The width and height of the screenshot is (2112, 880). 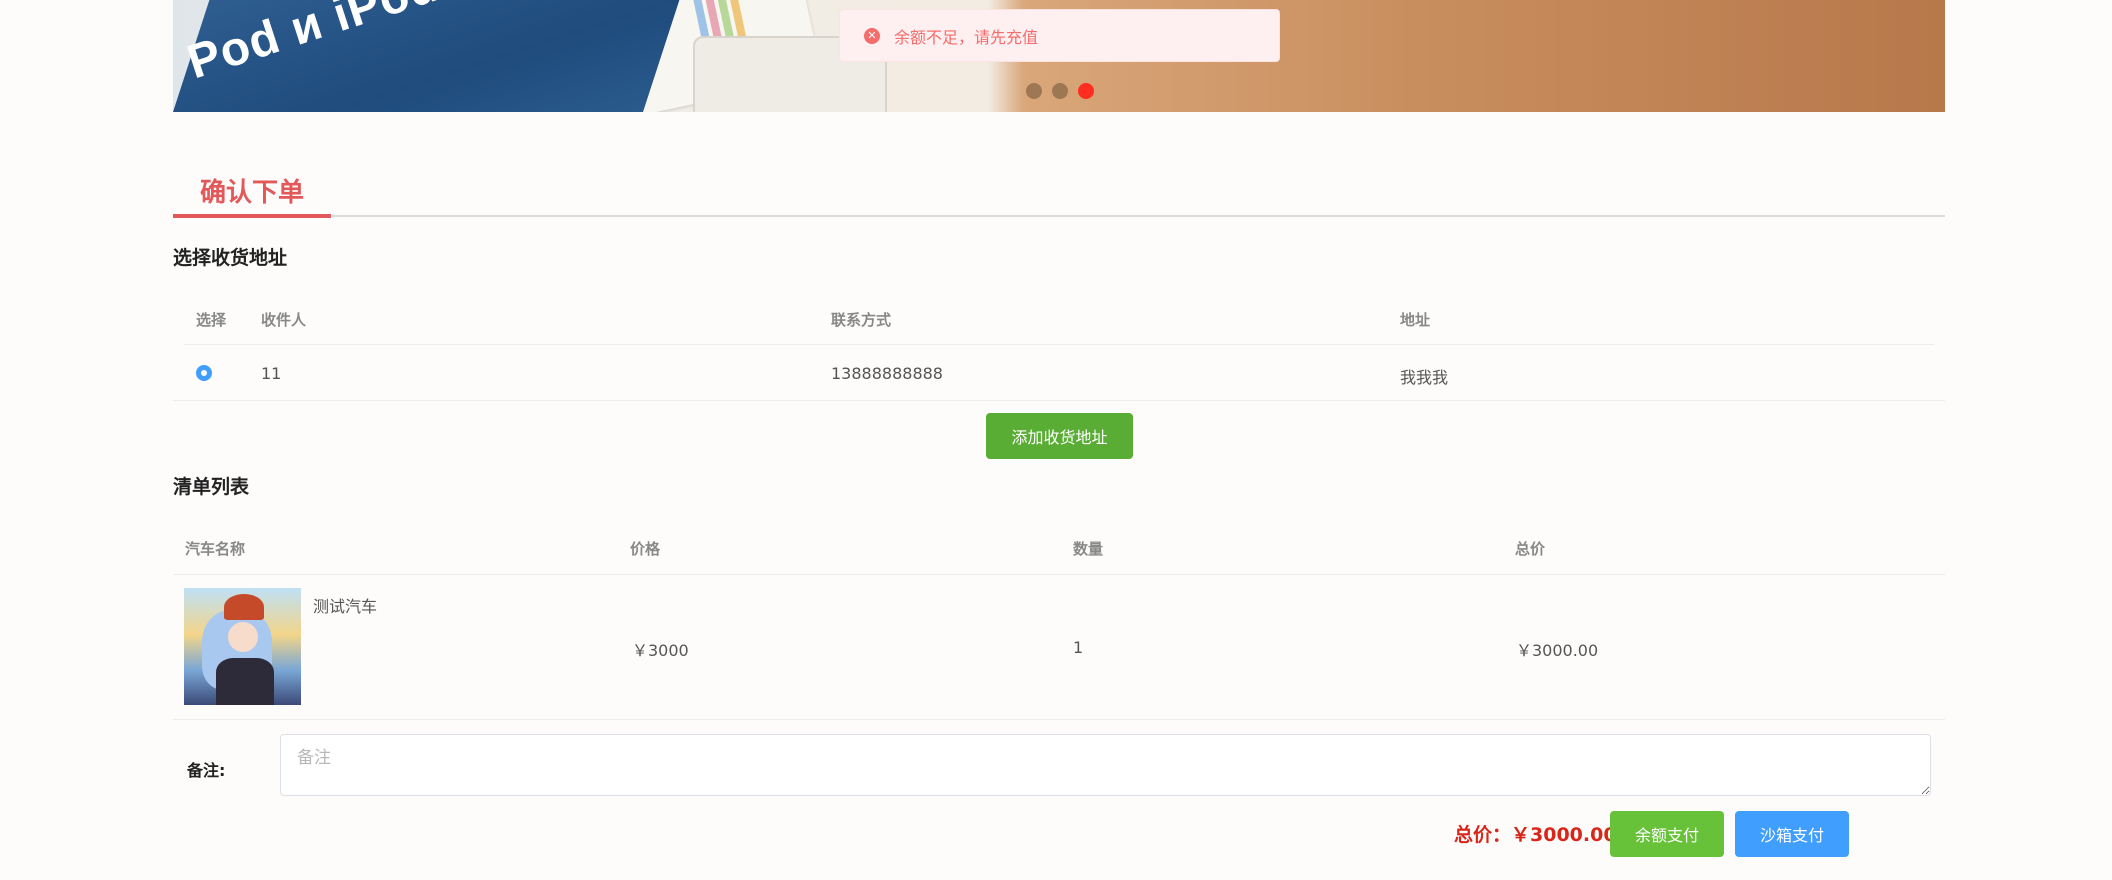 I want to click on order-col-price: 价格, so click(x=645, y=549).